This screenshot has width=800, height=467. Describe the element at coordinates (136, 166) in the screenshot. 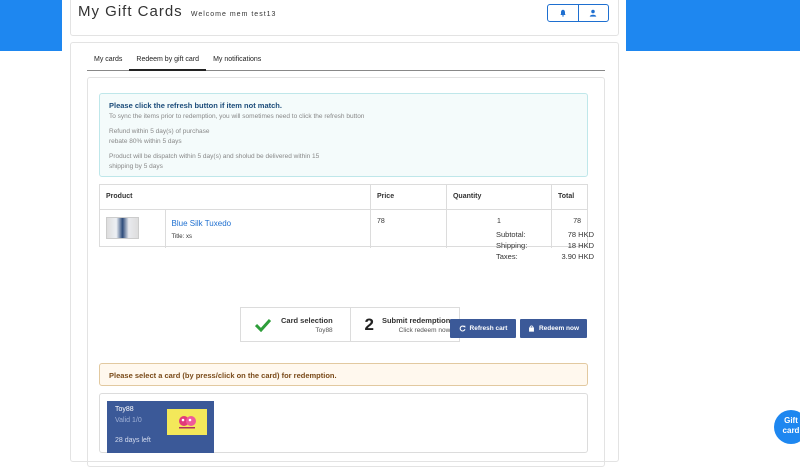

I see `info-shipping-text: shipping by 5 days` at that location.